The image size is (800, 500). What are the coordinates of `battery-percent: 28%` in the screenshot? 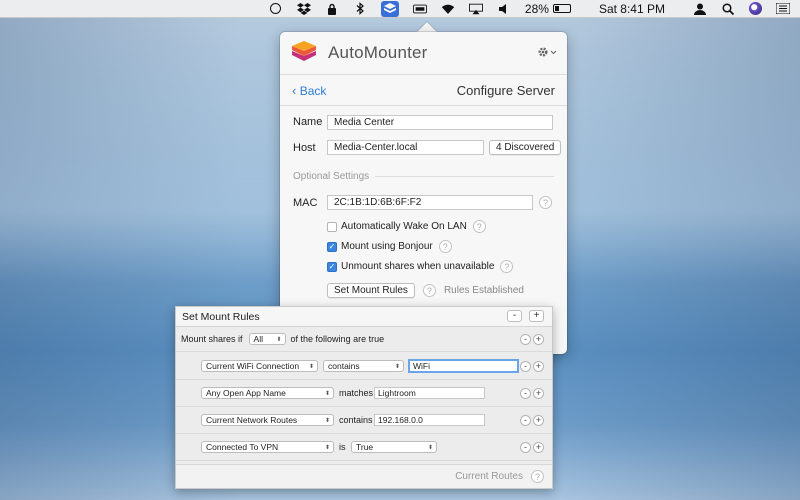 It's located at (536, 8).